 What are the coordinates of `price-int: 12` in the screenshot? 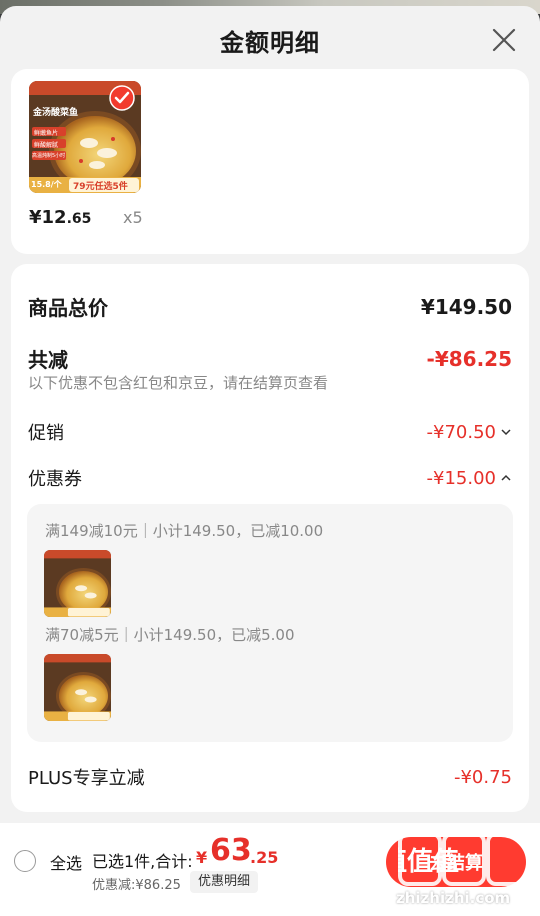 It's located at (54, 217).